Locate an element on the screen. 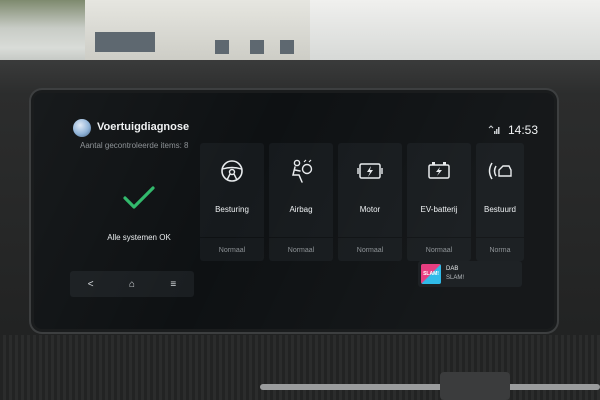 The width and height of the screenshot is (600, 400). steering-wheel-icon is located at coordinates (232, 171).